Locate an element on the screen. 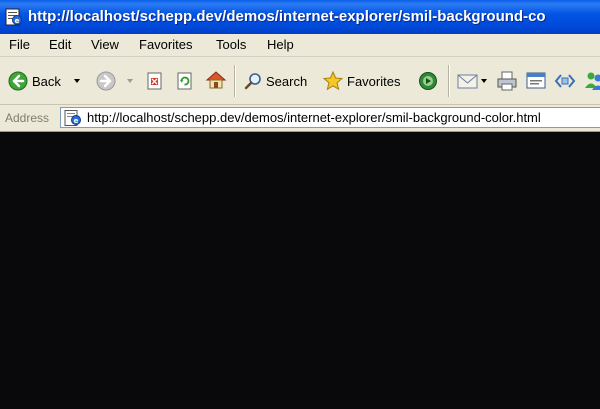  back-button: Back is located at coordinates (38, 81).